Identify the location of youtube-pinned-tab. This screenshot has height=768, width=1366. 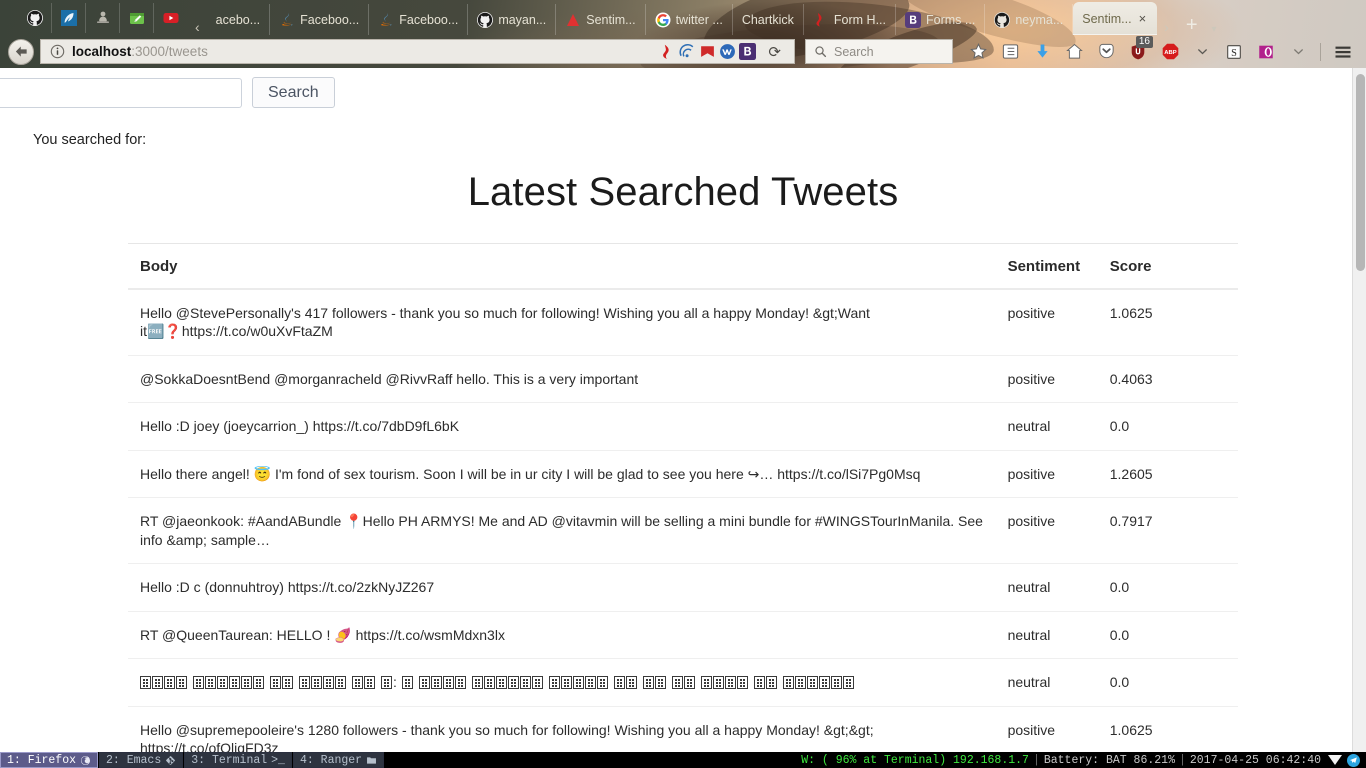
(171, 18).